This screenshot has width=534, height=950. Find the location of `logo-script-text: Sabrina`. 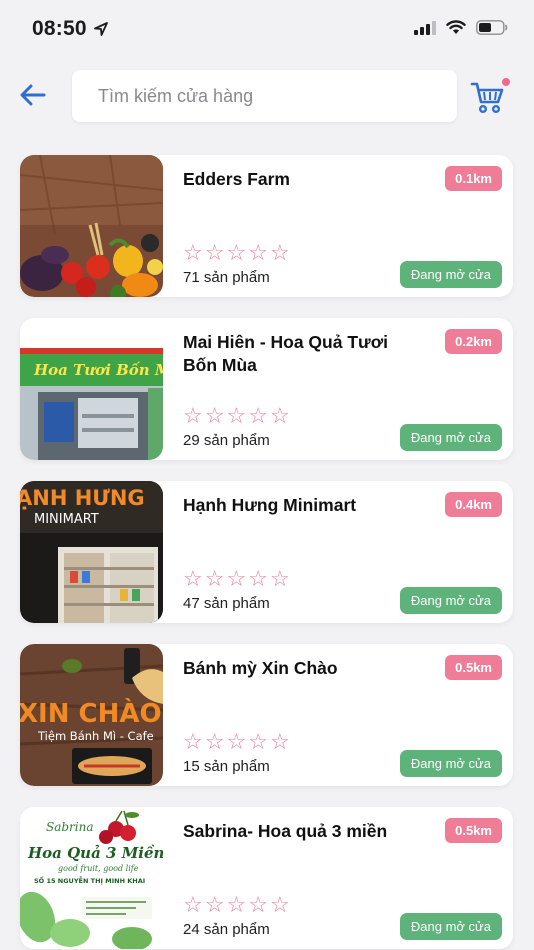

logo-script-text: Sabrina is located at coordinates (70, 827).